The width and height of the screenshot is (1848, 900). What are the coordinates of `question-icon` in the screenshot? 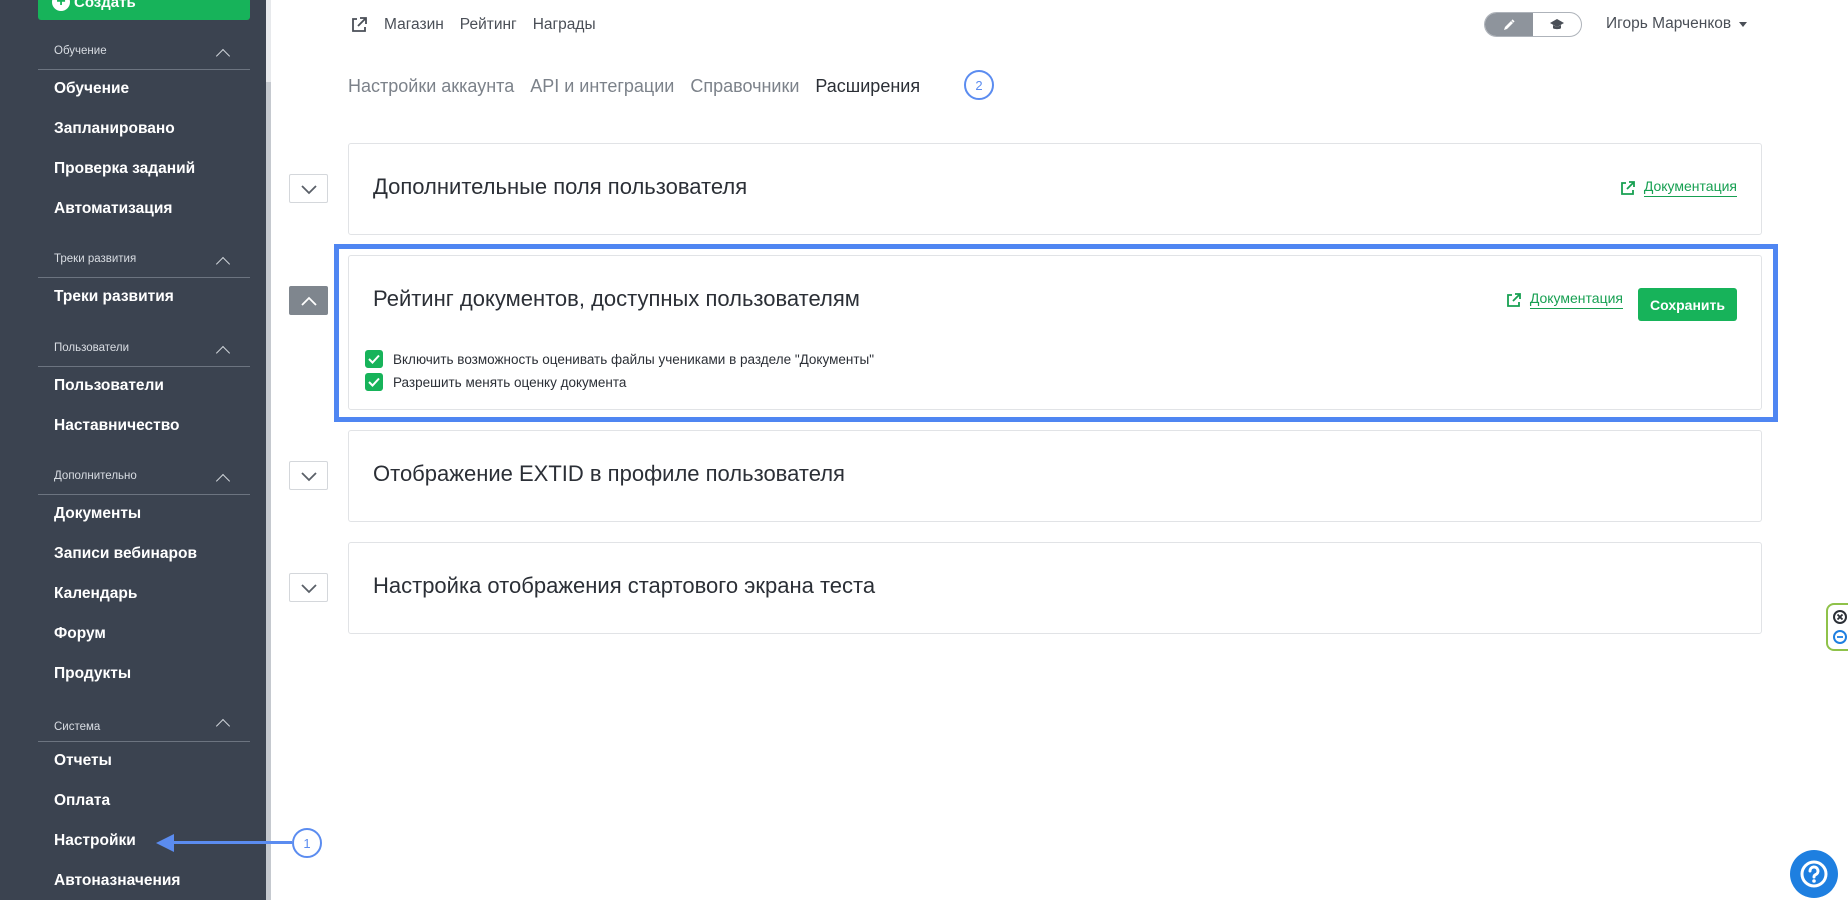 It's located at (1814, 874).